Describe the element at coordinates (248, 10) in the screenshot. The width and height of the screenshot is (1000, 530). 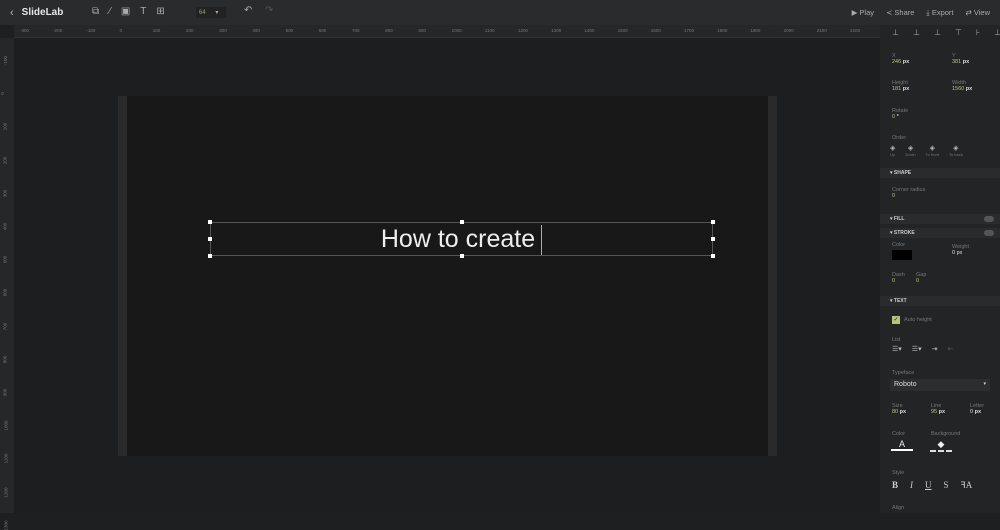
I see `undo-icon: ↶` at that location.